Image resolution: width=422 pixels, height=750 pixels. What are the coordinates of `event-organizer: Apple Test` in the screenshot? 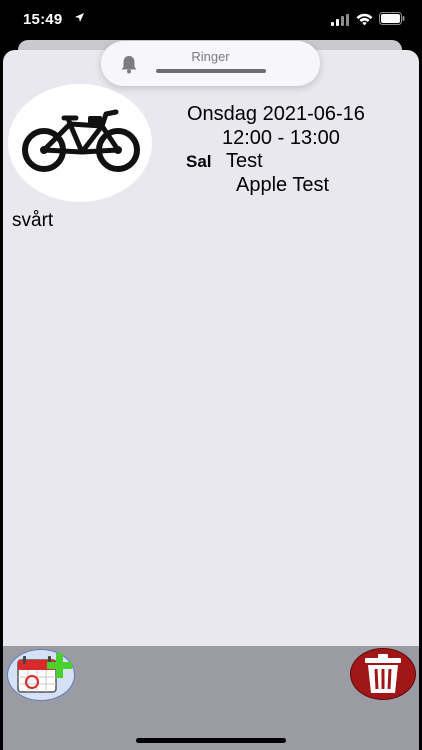 It's located at (283, 185).